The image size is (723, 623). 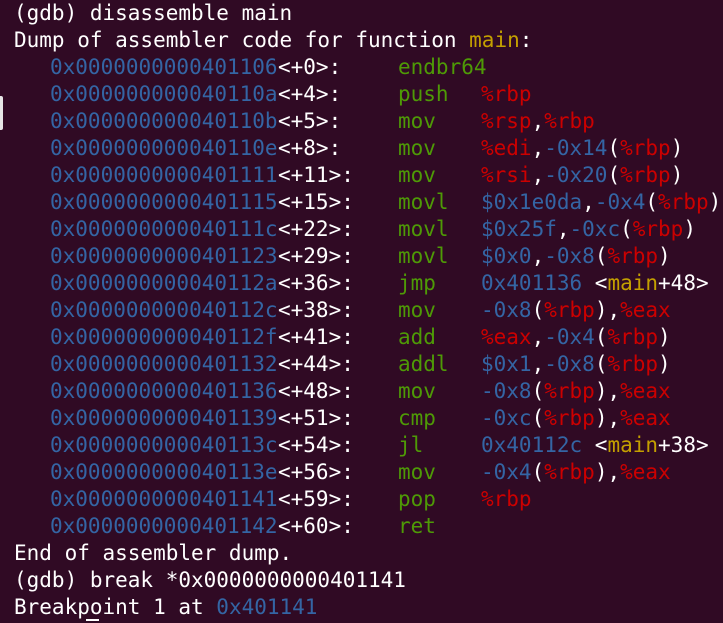 I want to click on instruction-address: 0x000000000040110e, so click(x=164, y=148).